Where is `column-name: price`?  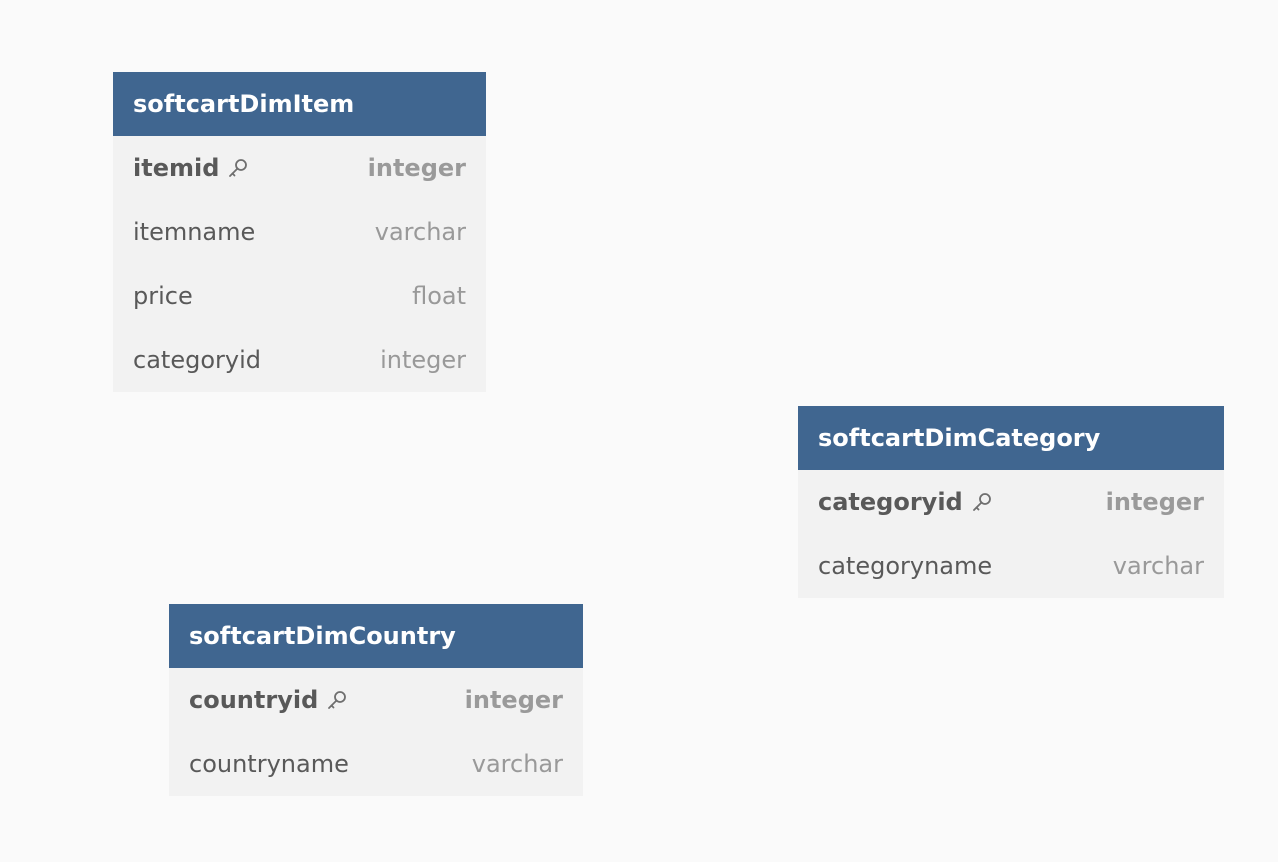
column-name: price is located at coordinates (163, 296).